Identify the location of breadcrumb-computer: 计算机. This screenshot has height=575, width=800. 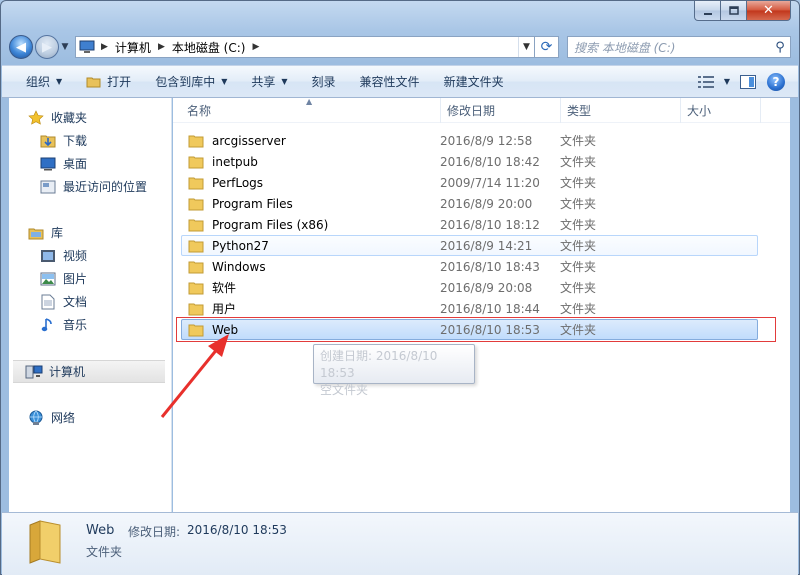
(133, 47).